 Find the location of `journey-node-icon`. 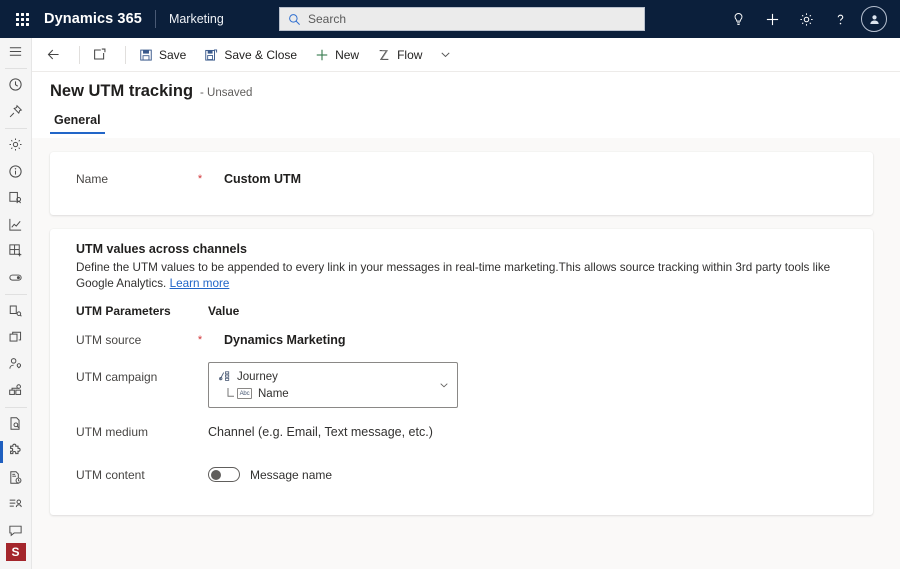

journey-node-icon is located at coordinates (224, 376).